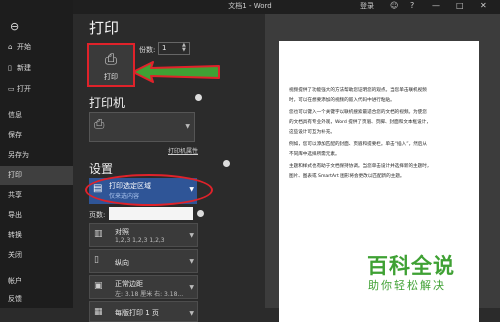 This screenshot has width=500, height=322. I want to click on title-bar: 文档1 - Word 登录 ☺ ? — □ ✕, so click(250, 7).